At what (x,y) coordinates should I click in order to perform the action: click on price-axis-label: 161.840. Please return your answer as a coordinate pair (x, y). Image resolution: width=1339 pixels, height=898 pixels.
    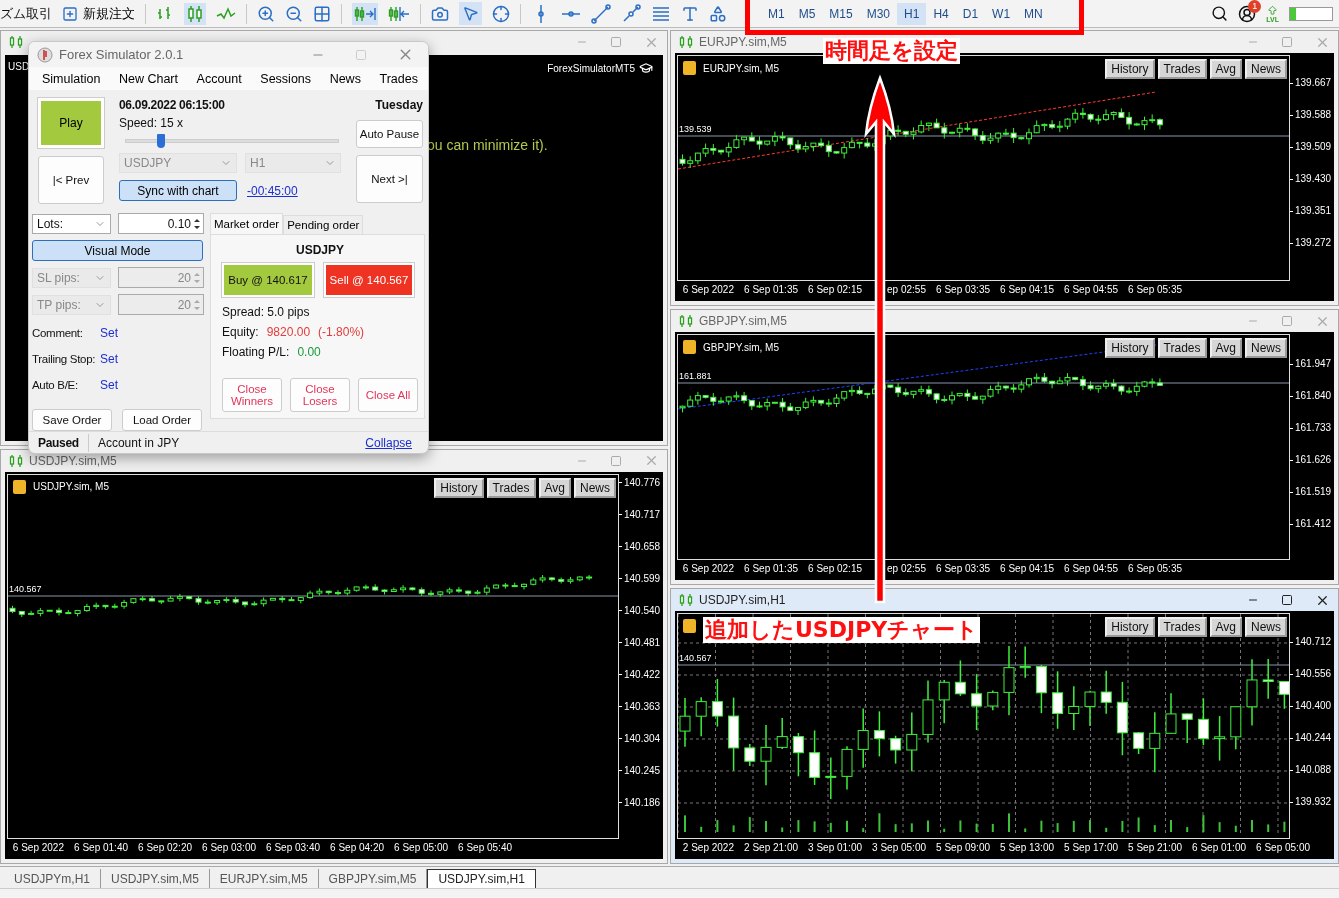
    Looking at the image, I should click on (1312, 396).